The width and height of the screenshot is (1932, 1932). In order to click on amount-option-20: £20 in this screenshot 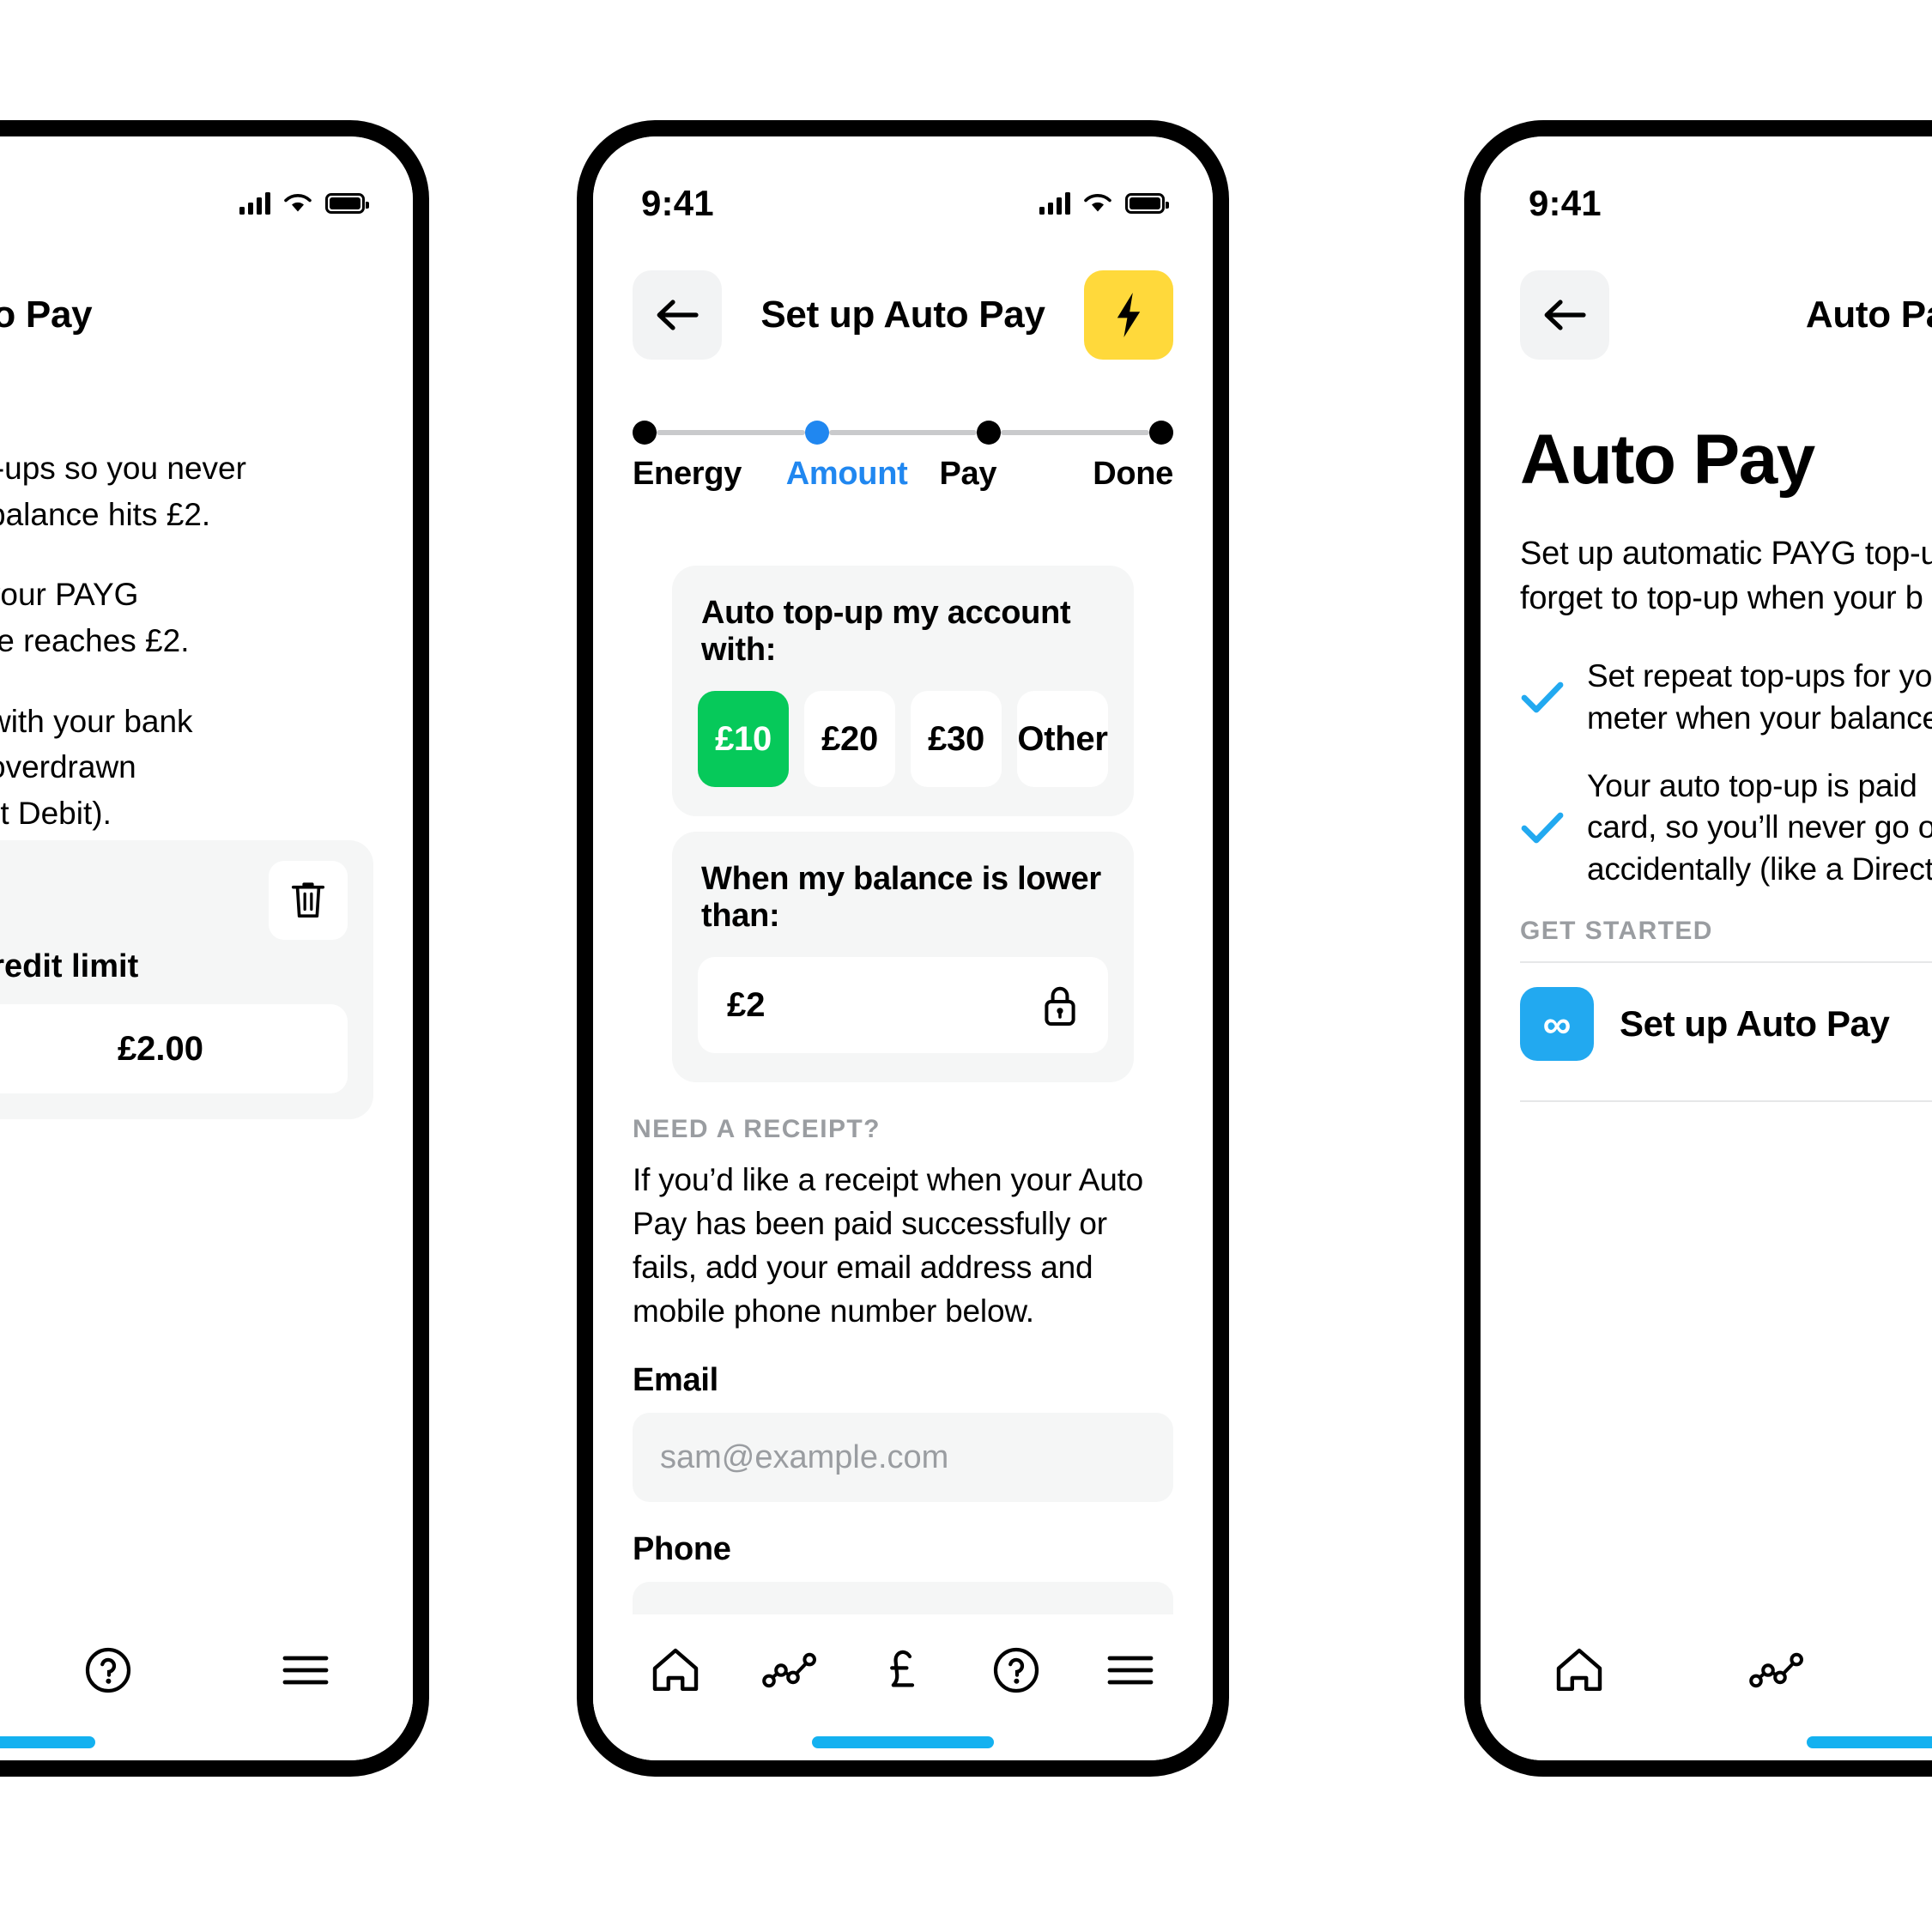, I will do `click(850, 739)`.